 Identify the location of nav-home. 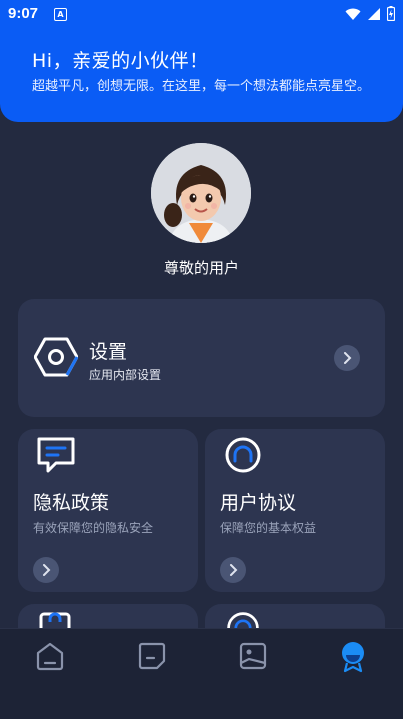
(50, 656).